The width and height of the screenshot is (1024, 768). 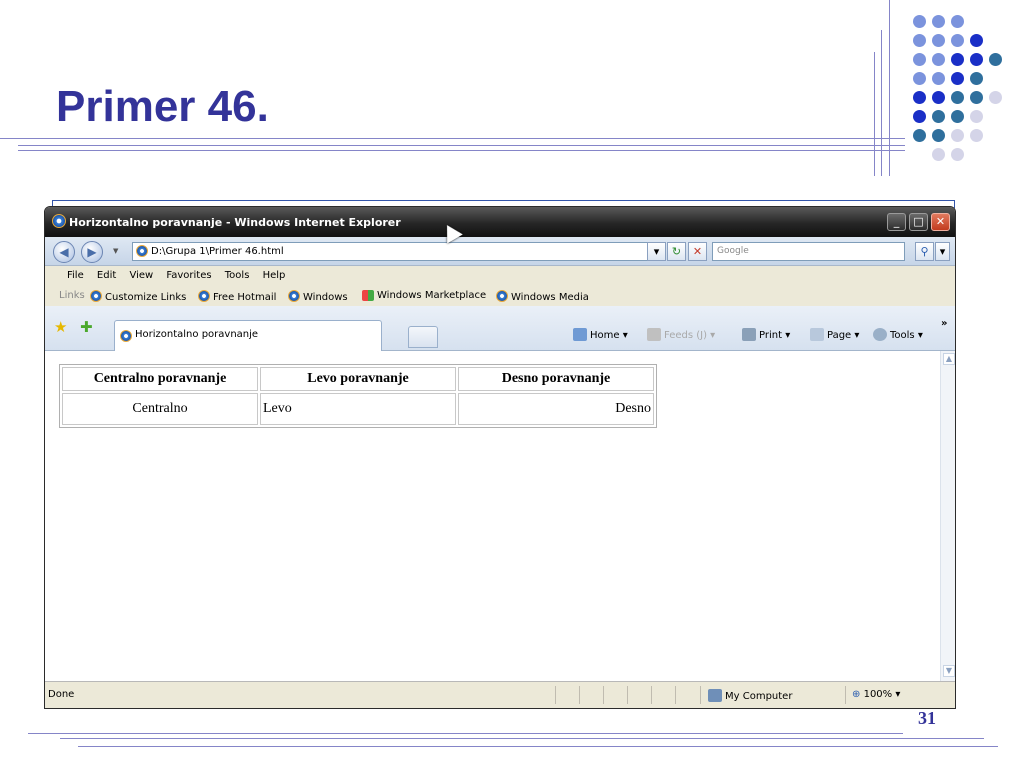 What do you see at coordinates (160, 379) in the screenshot?
I see `header-cell: Centralno poravnanje` at bounding box center [160, 379].